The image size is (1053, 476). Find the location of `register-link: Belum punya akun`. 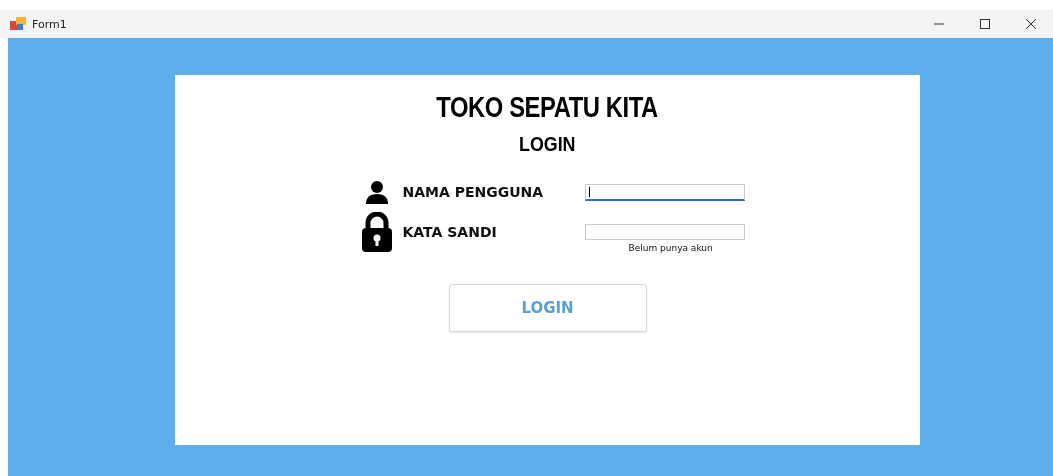

register-link: Belum punya akun is located at coordinates (670, 248).